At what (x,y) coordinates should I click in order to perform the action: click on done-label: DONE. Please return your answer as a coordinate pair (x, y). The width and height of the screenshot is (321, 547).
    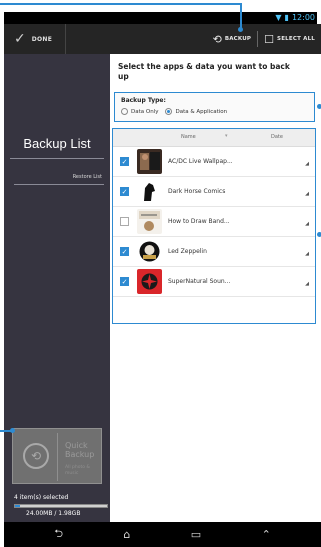
    Looking at the image, I should click on (42, 39).